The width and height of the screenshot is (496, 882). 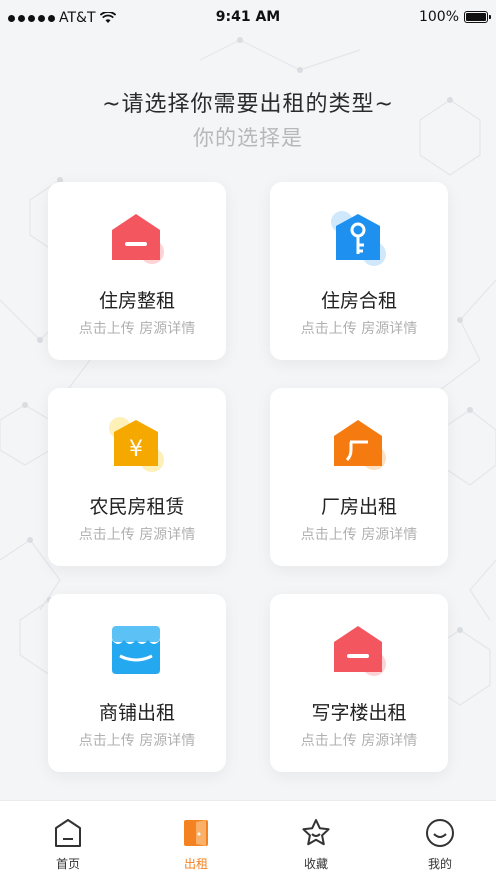 What do you see at coordinates (439, 864) in the screenshot?
I see `tab-label: 我的` at bounding box center [439, 864].